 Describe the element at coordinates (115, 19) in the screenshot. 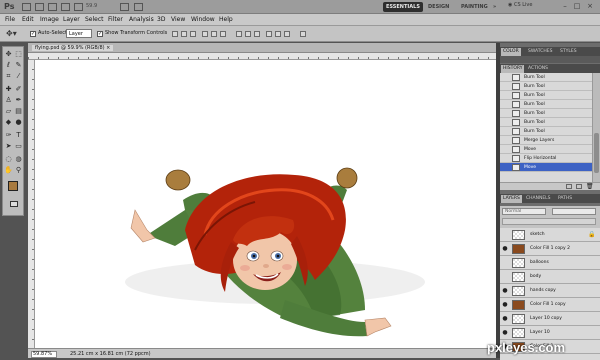

I see `menu-filter: Filter` at that location.